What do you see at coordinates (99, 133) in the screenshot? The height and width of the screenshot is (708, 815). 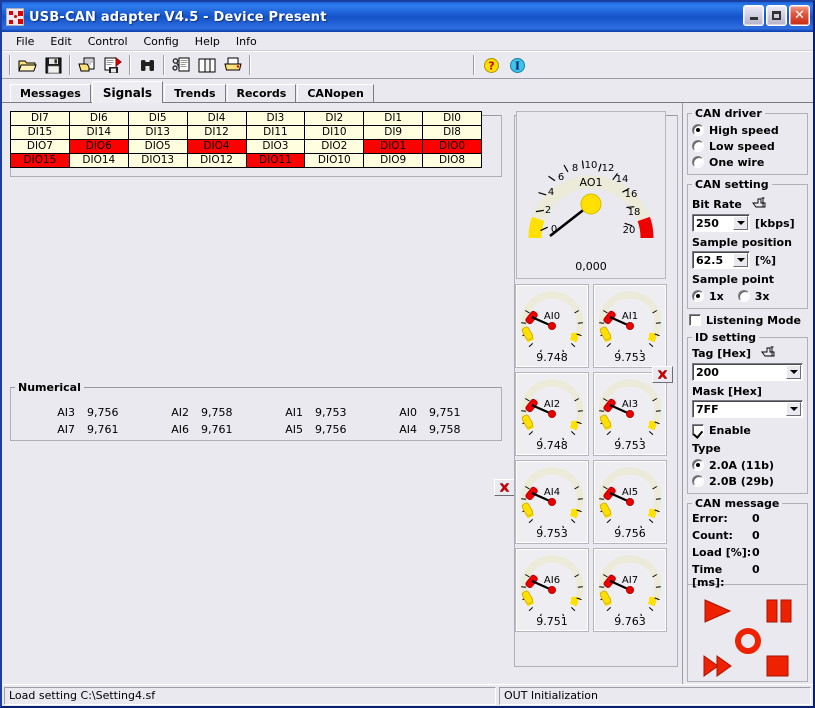 I see `discrete-cell-DI14: DI14` at bounding box center [99, 133].